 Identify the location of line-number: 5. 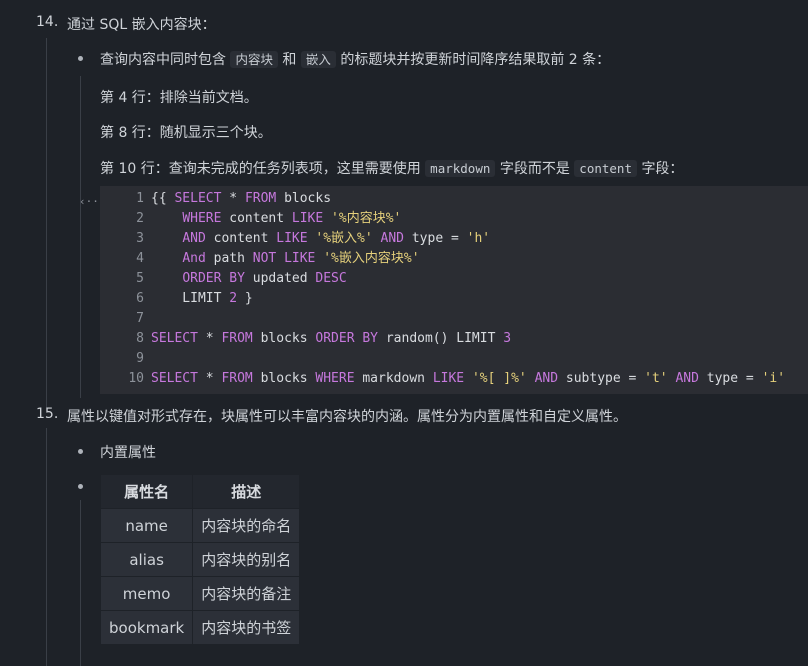
(140, 278).